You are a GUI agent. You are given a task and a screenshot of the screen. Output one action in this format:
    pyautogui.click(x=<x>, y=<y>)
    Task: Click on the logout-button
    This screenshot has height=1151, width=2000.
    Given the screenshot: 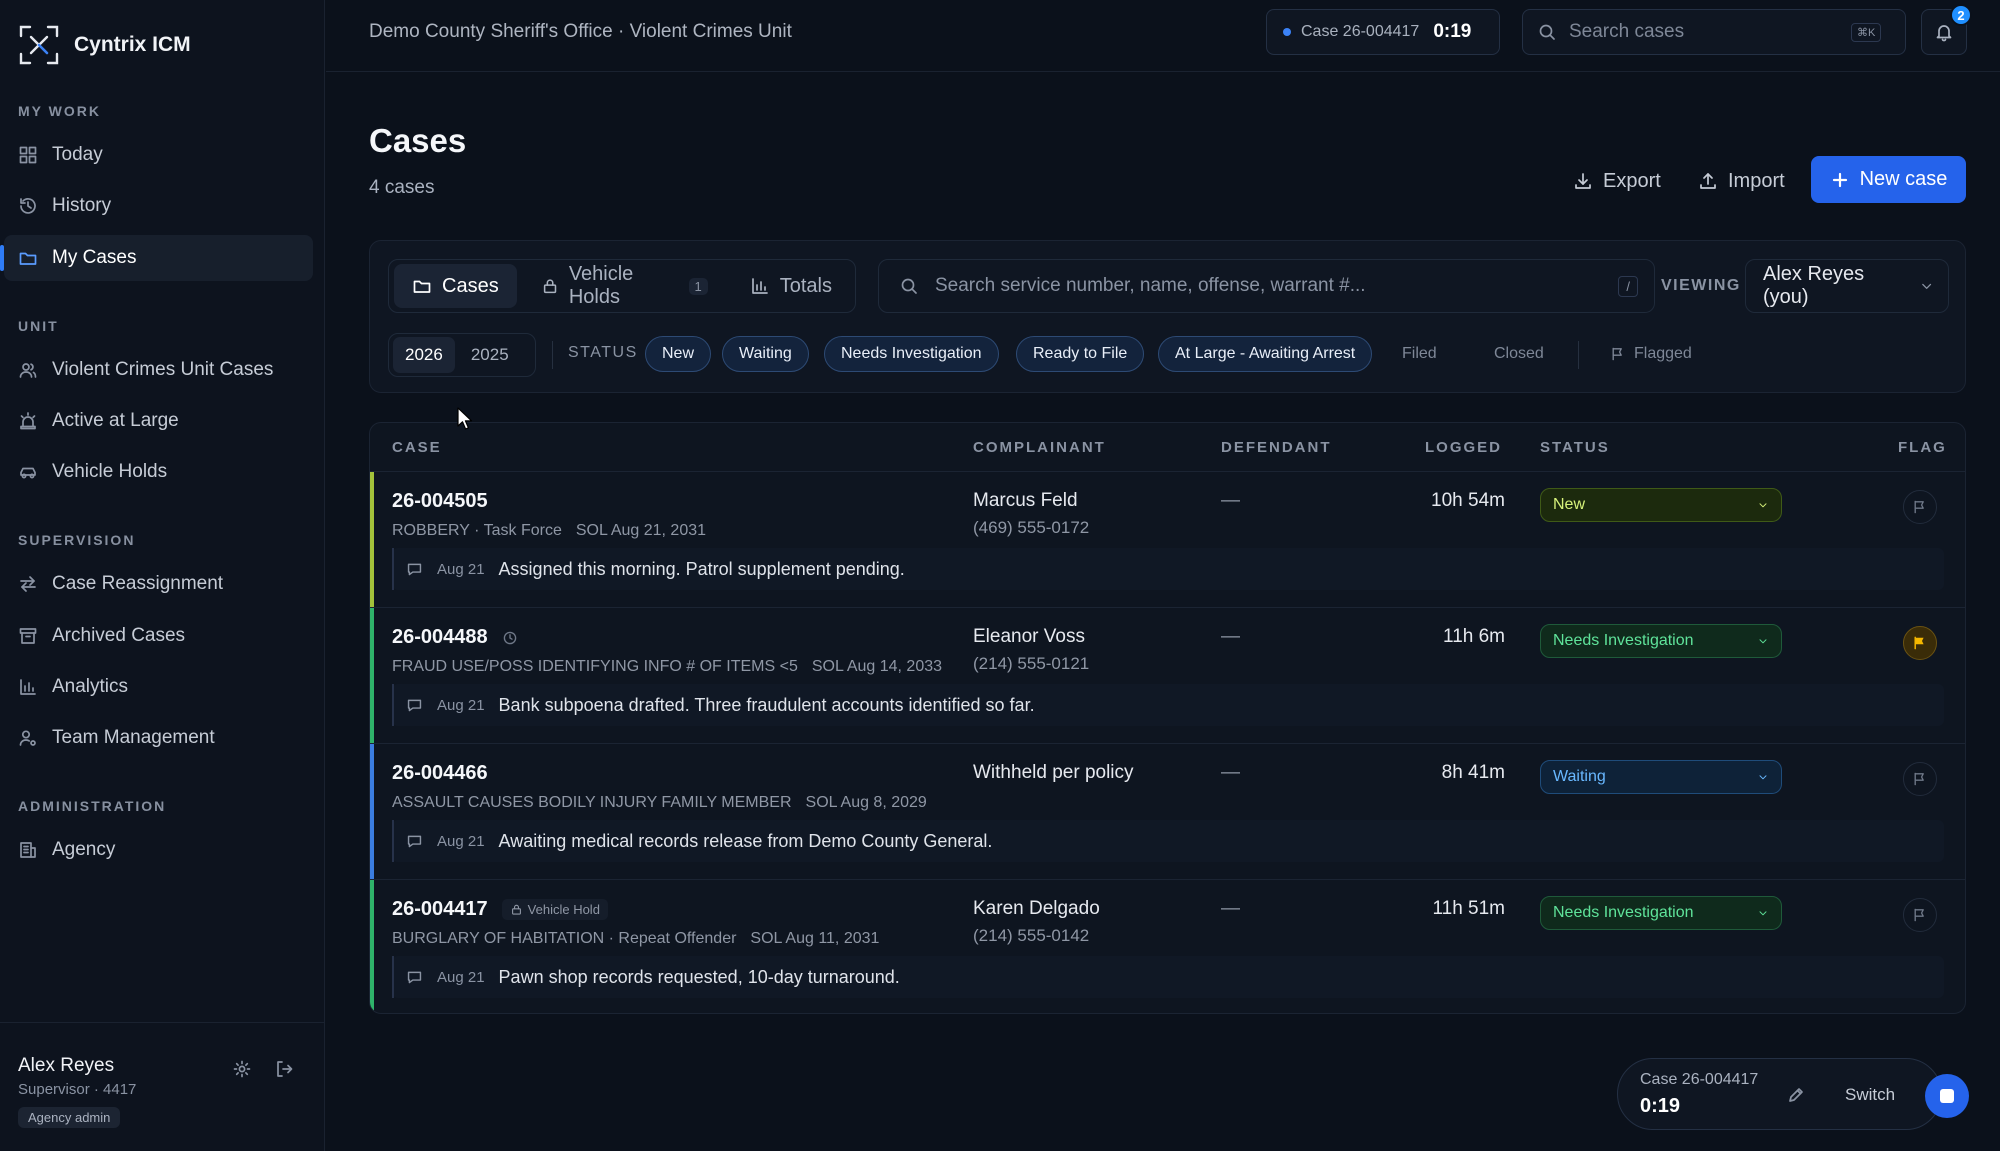 What is the action you would take?
    pyautogui.click(x=284, y=1069)
    